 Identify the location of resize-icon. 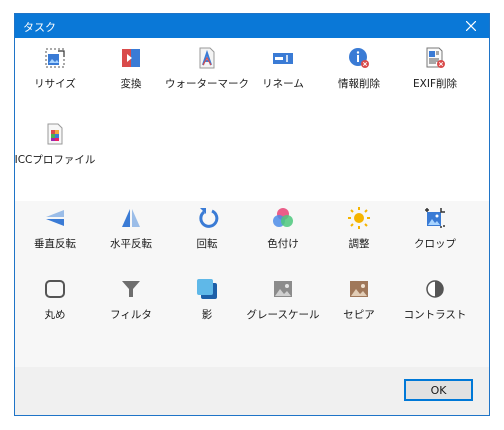
(55, 58).